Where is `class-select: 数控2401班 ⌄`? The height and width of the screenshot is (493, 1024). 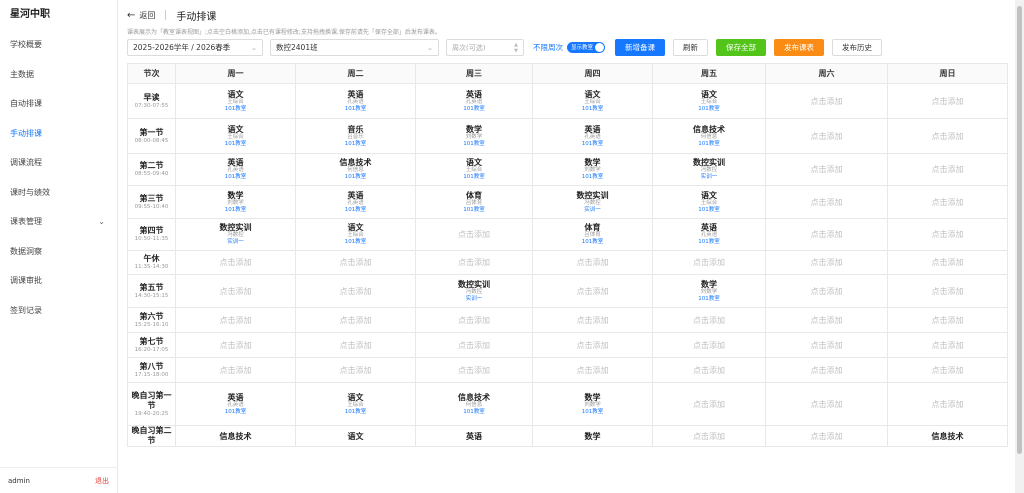
class-select: 数控2401班 ⌄ is located at coordinates (354, 47).